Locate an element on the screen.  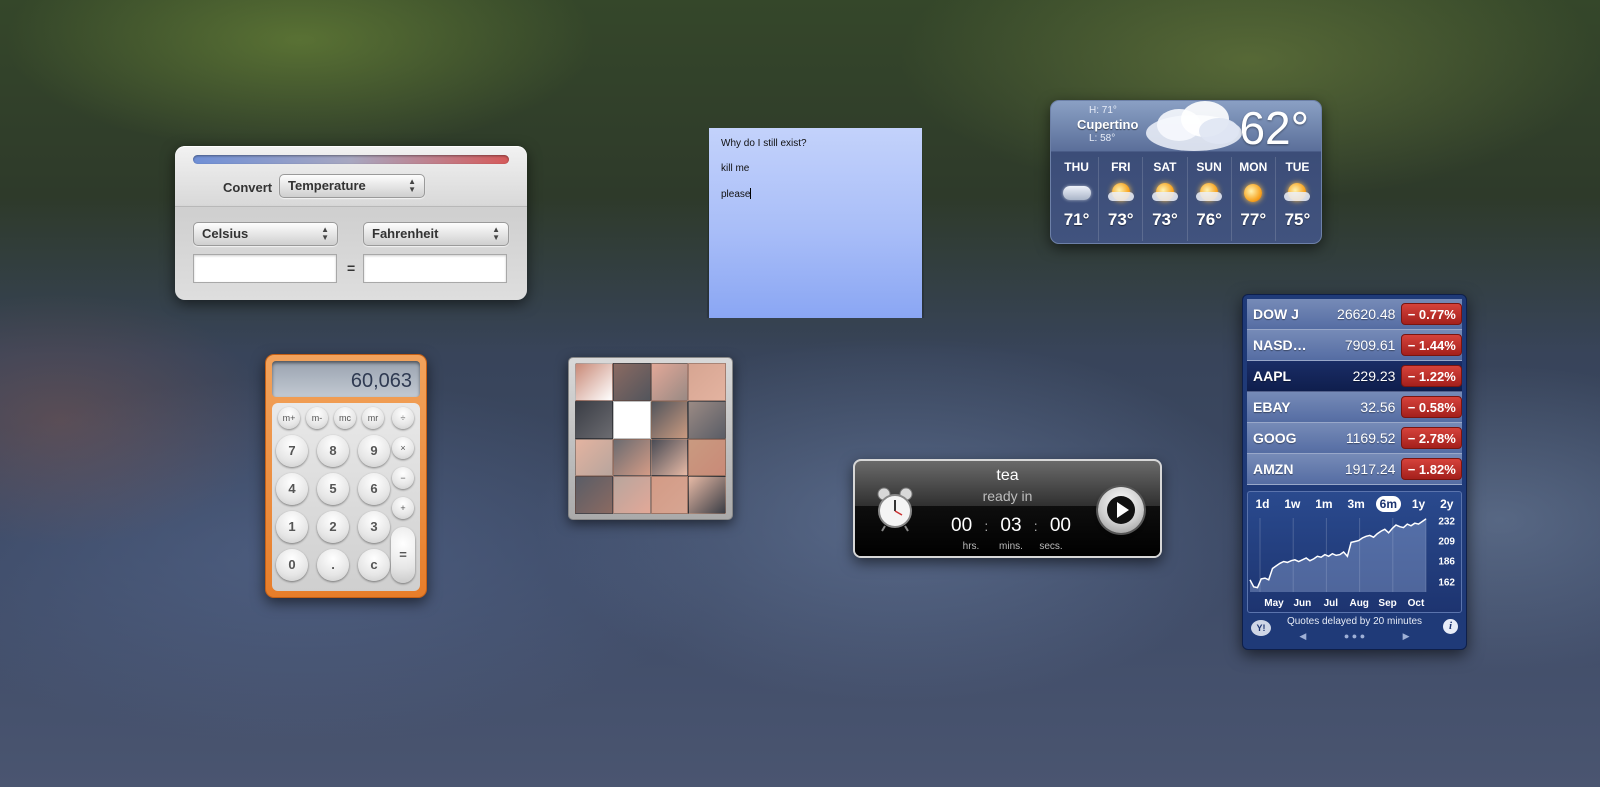
x-tick-label: Aug is located at coordinates (1358, 603).